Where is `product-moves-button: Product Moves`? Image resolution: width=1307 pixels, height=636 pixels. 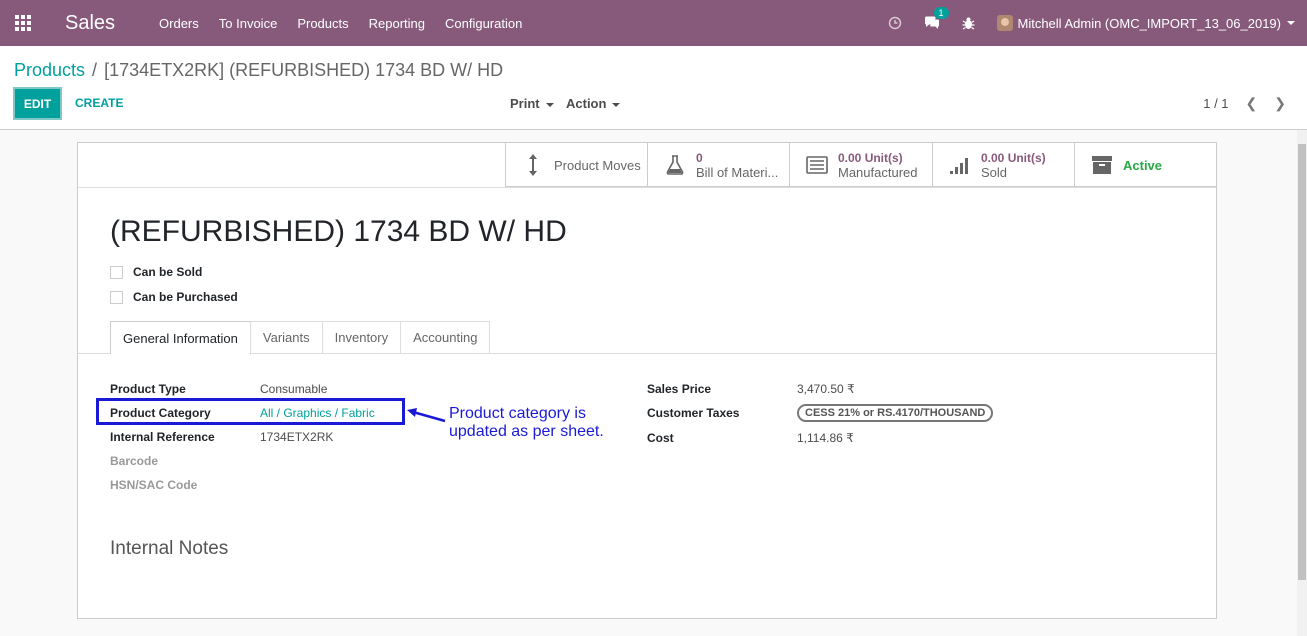
product-moves-button: Product Moves is located at coordinates (576, 165).